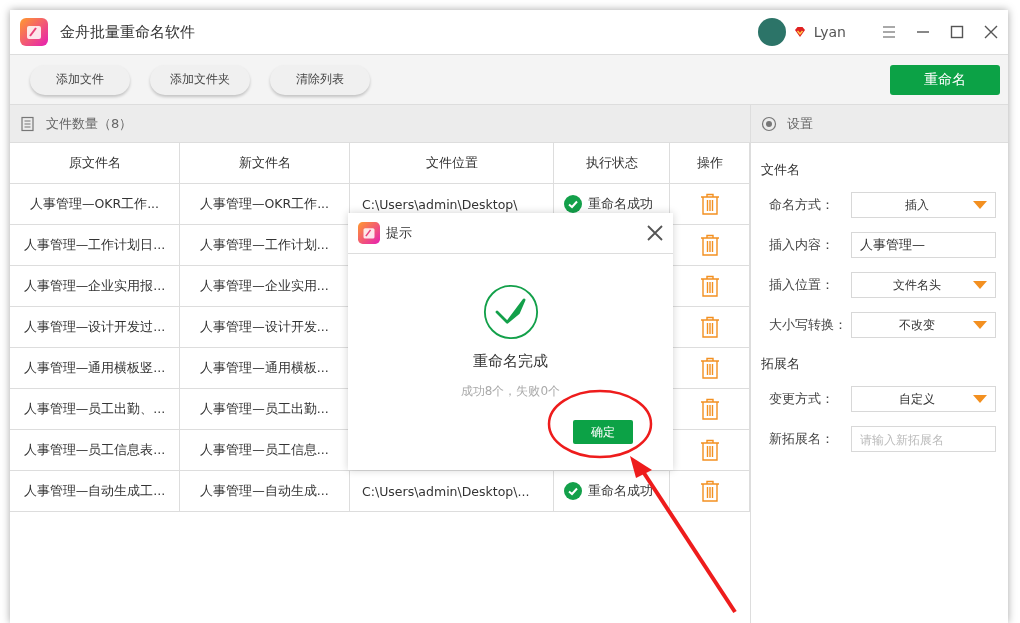  What do you see at coordinates (510, 312) in the screenshot?
I see `check-circle-icon` at bounding box center [510, 312].